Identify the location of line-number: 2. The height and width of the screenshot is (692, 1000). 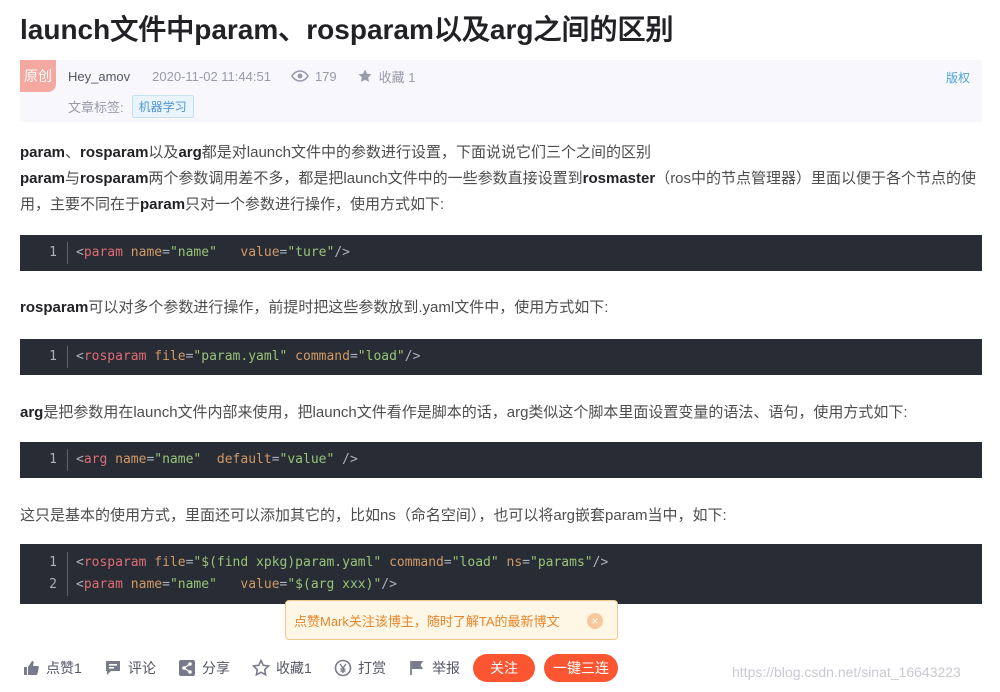
(44, 585).